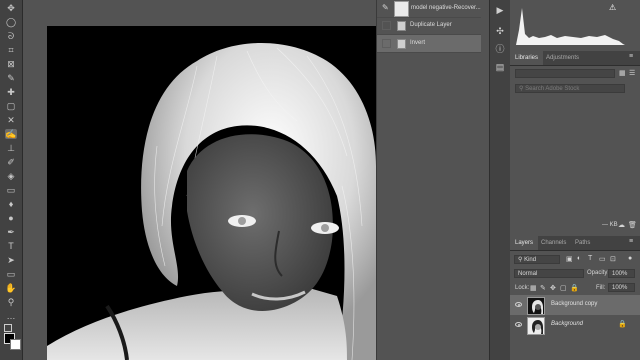 Image resolution: width=640 pixels, height=360 pixels. I want to click on layer-name: Background copy, so click(574, 304).